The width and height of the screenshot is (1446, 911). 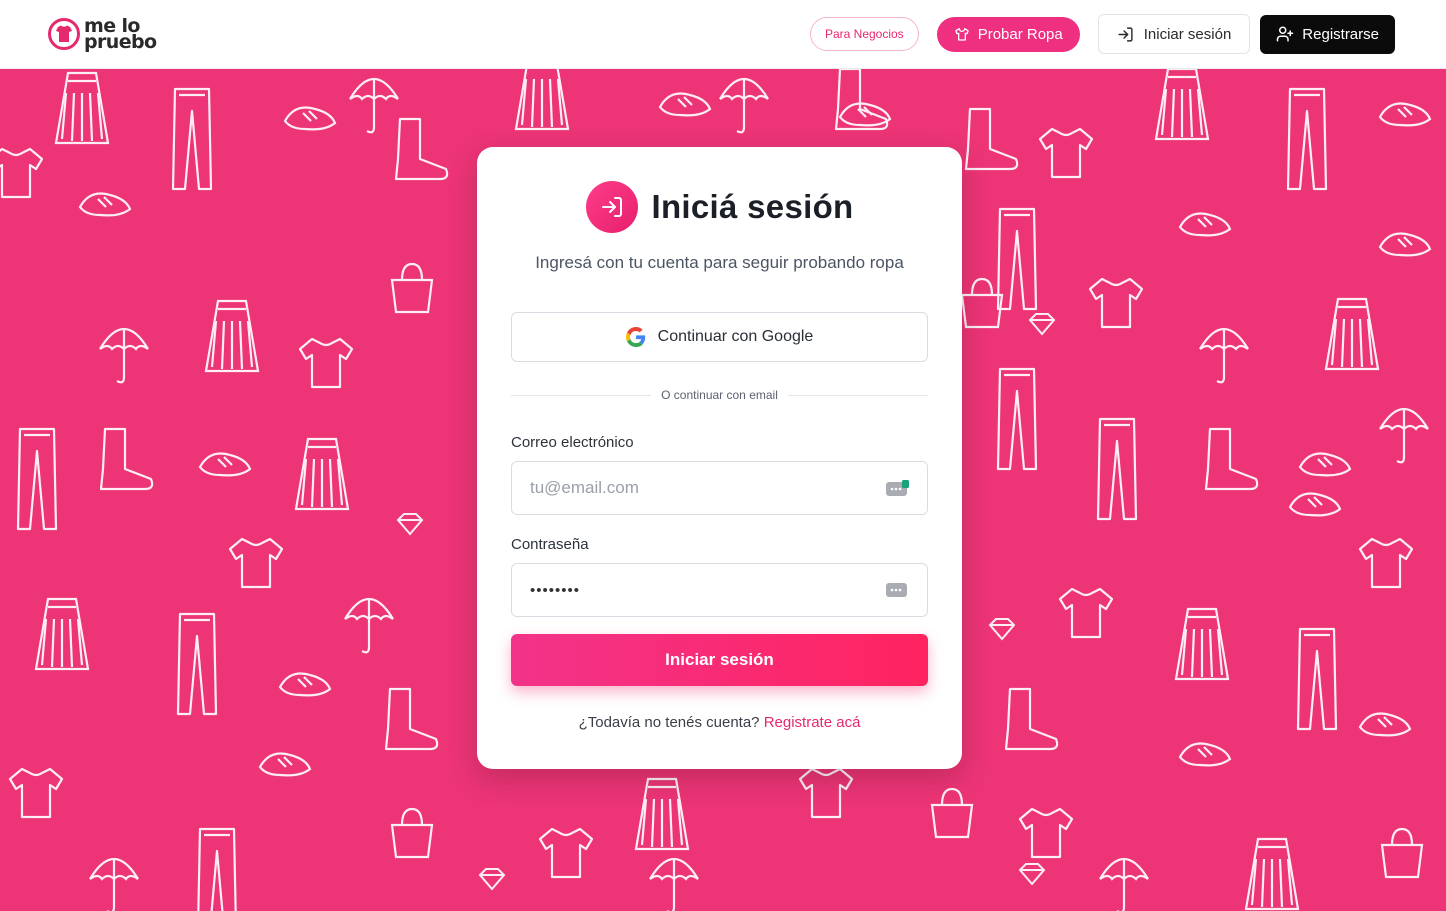 I want to click on brand-wordmark: me lo pruebo, so click(x=120, y=35).